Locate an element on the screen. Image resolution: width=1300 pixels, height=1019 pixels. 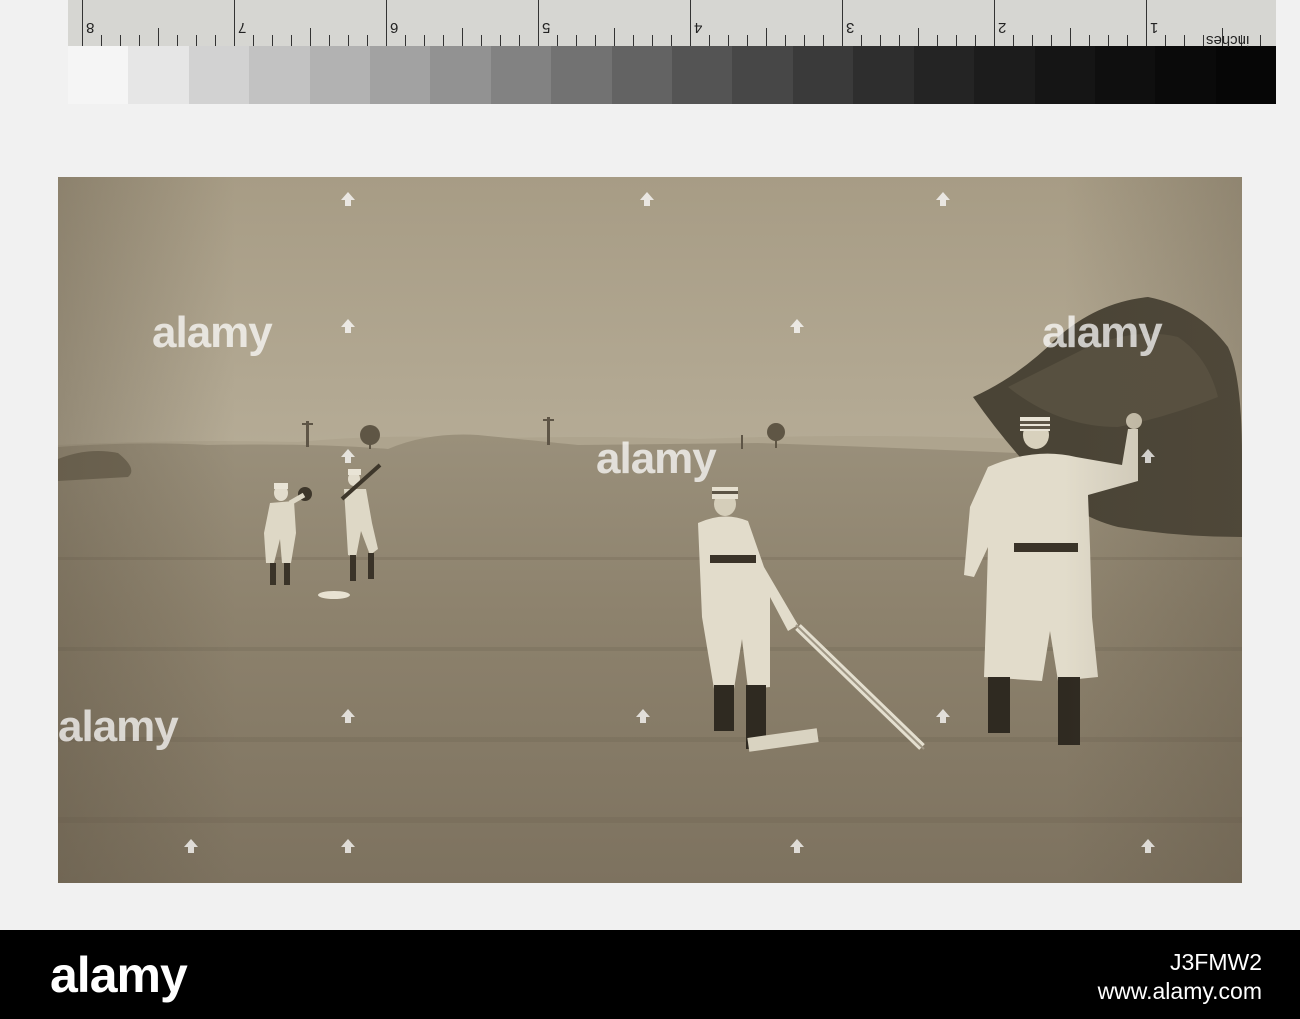
measurement-ruler: 8 7 6 5 4 3 2 1 inches is located at coordinates (672, 52).